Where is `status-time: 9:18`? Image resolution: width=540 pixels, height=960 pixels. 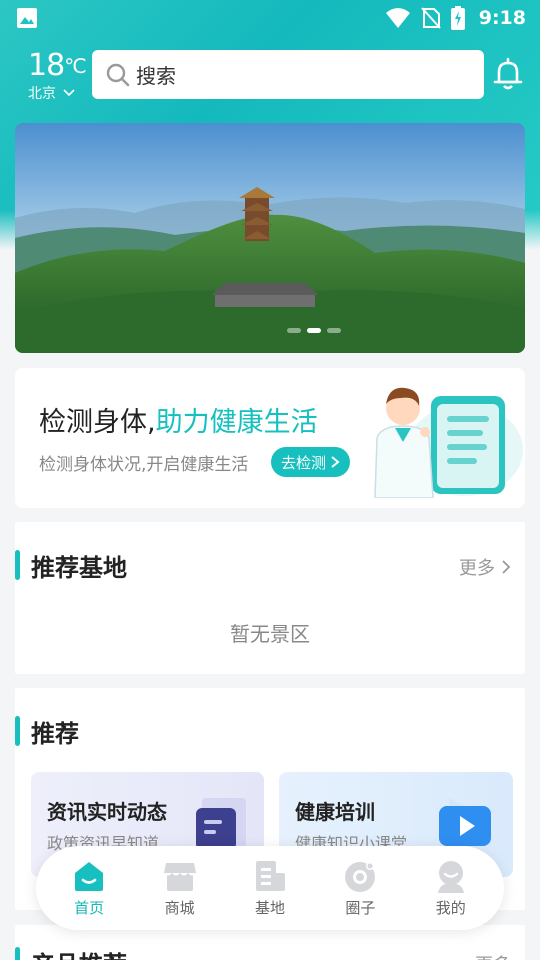
status-time: 9:18 is located at coordinates (502, 18).